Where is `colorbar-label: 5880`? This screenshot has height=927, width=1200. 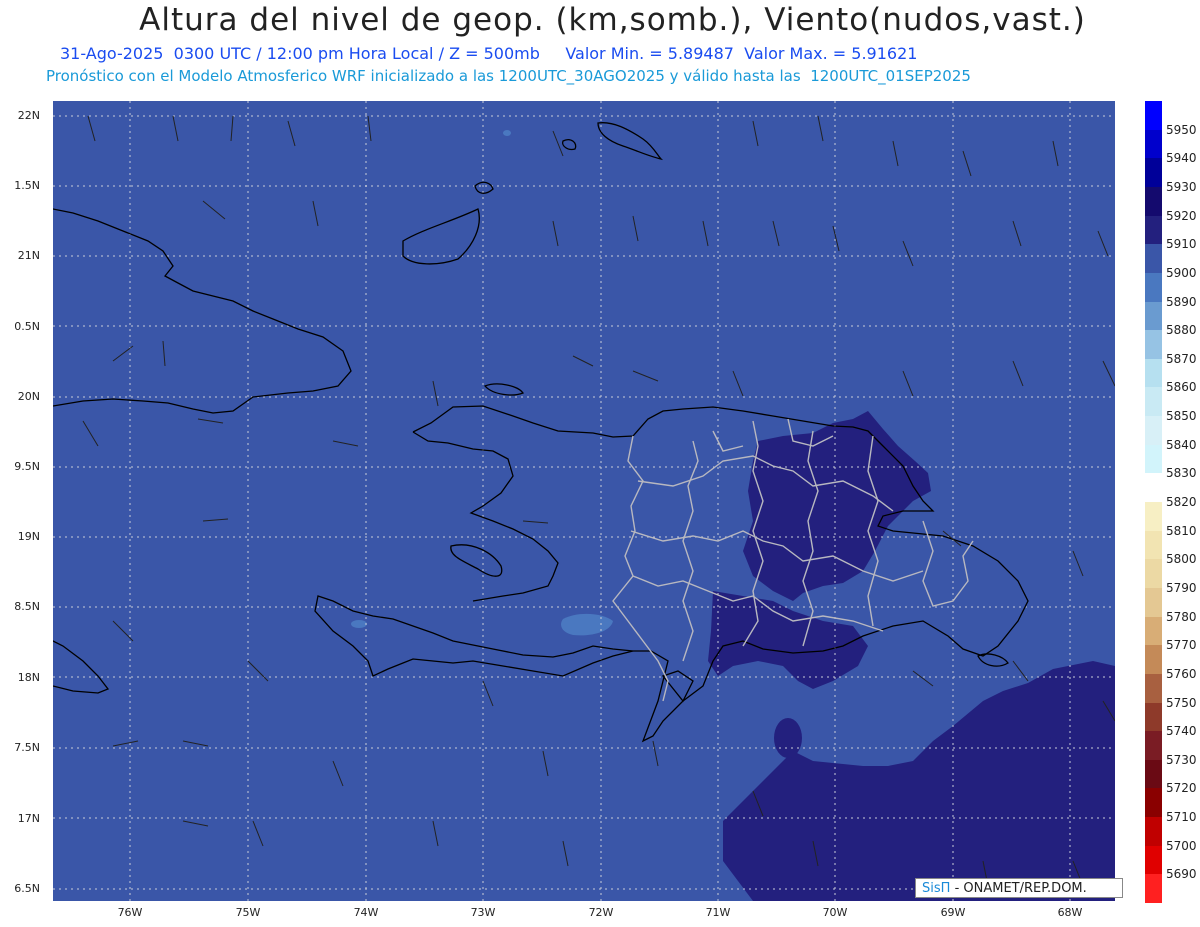 colorbar-label: 5880 is located at coordinates (1181, 330).